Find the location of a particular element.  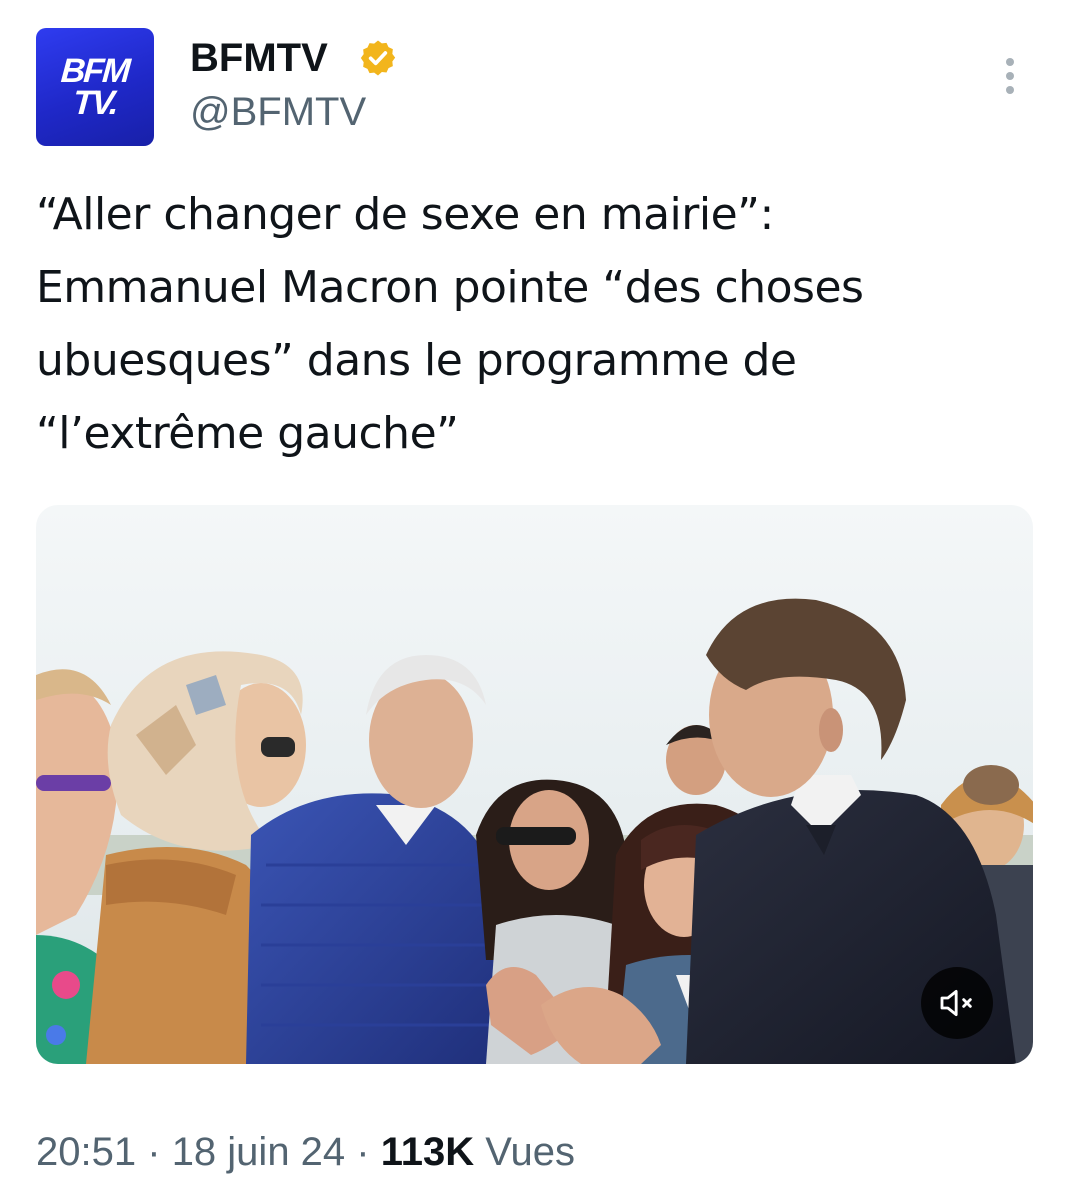

account-handle: @BFMTV is located at coordinates (278, 112).